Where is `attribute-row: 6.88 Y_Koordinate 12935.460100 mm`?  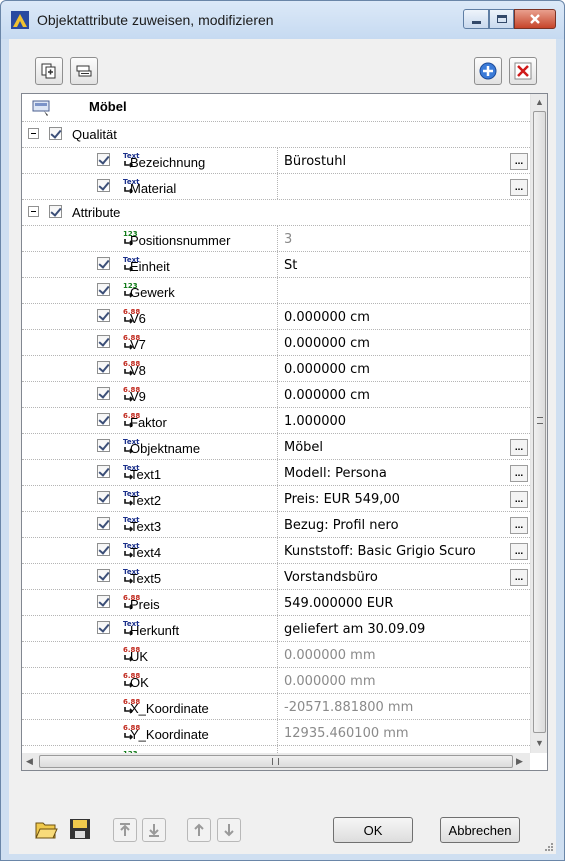
attribute-row: 6.88 Y_Koordinate 12935.460100 mm is located at coordinates (276, 733).